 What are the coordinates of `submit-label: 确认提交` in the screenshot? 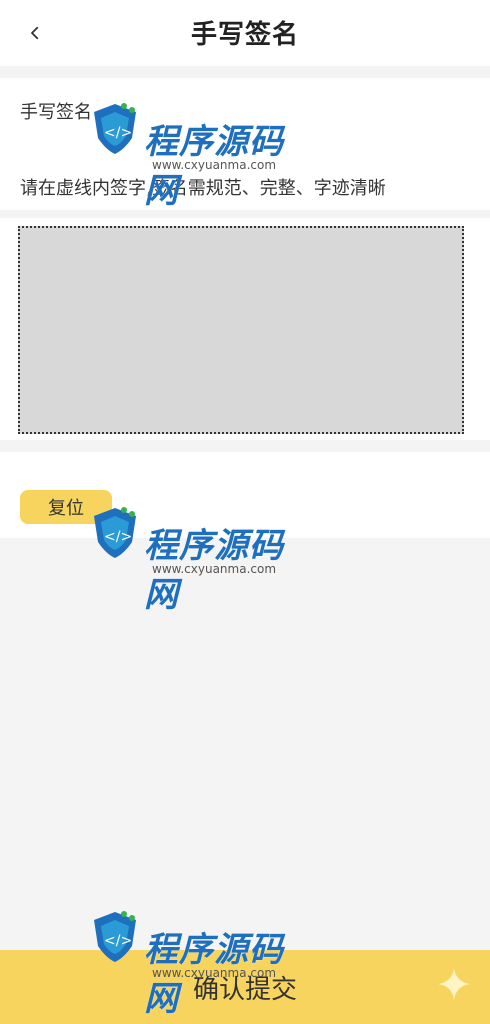 It's located at (244, 989).